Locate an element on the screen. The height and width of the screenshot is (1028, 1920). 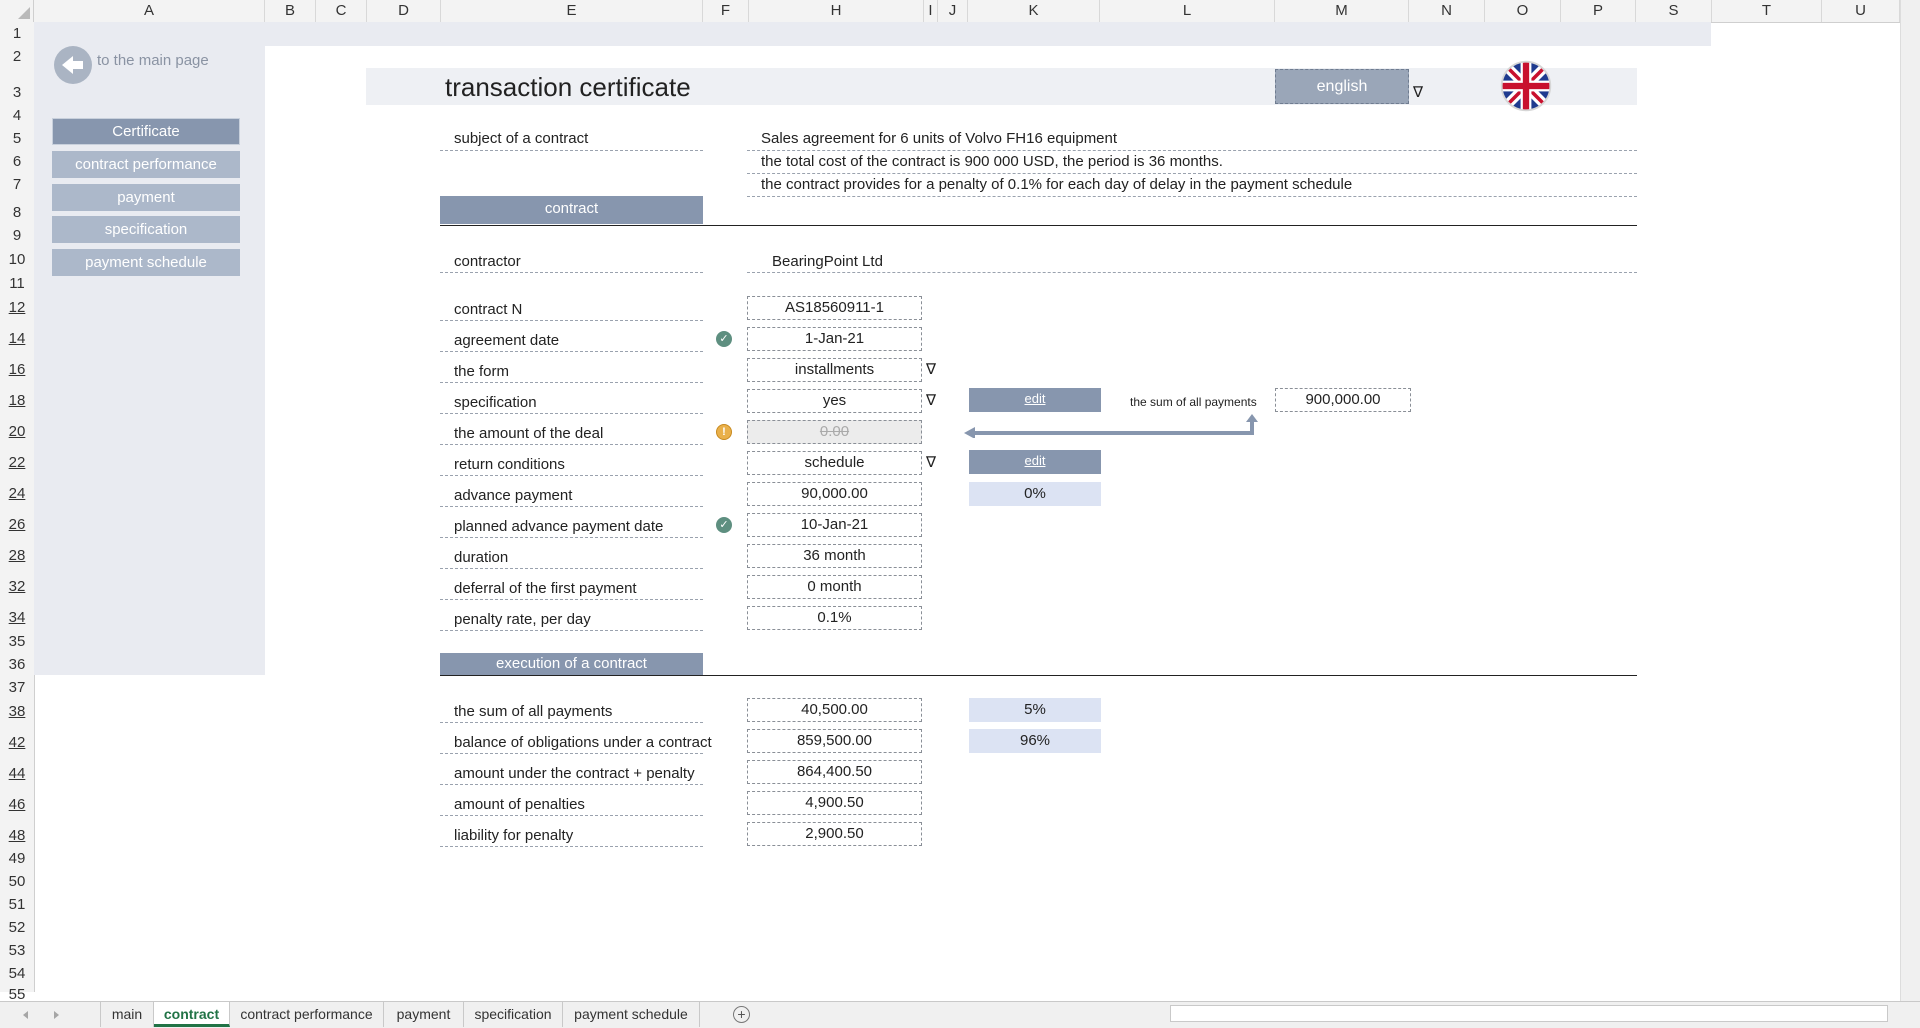
row-header: 34 is located at coordinates (17, 617).